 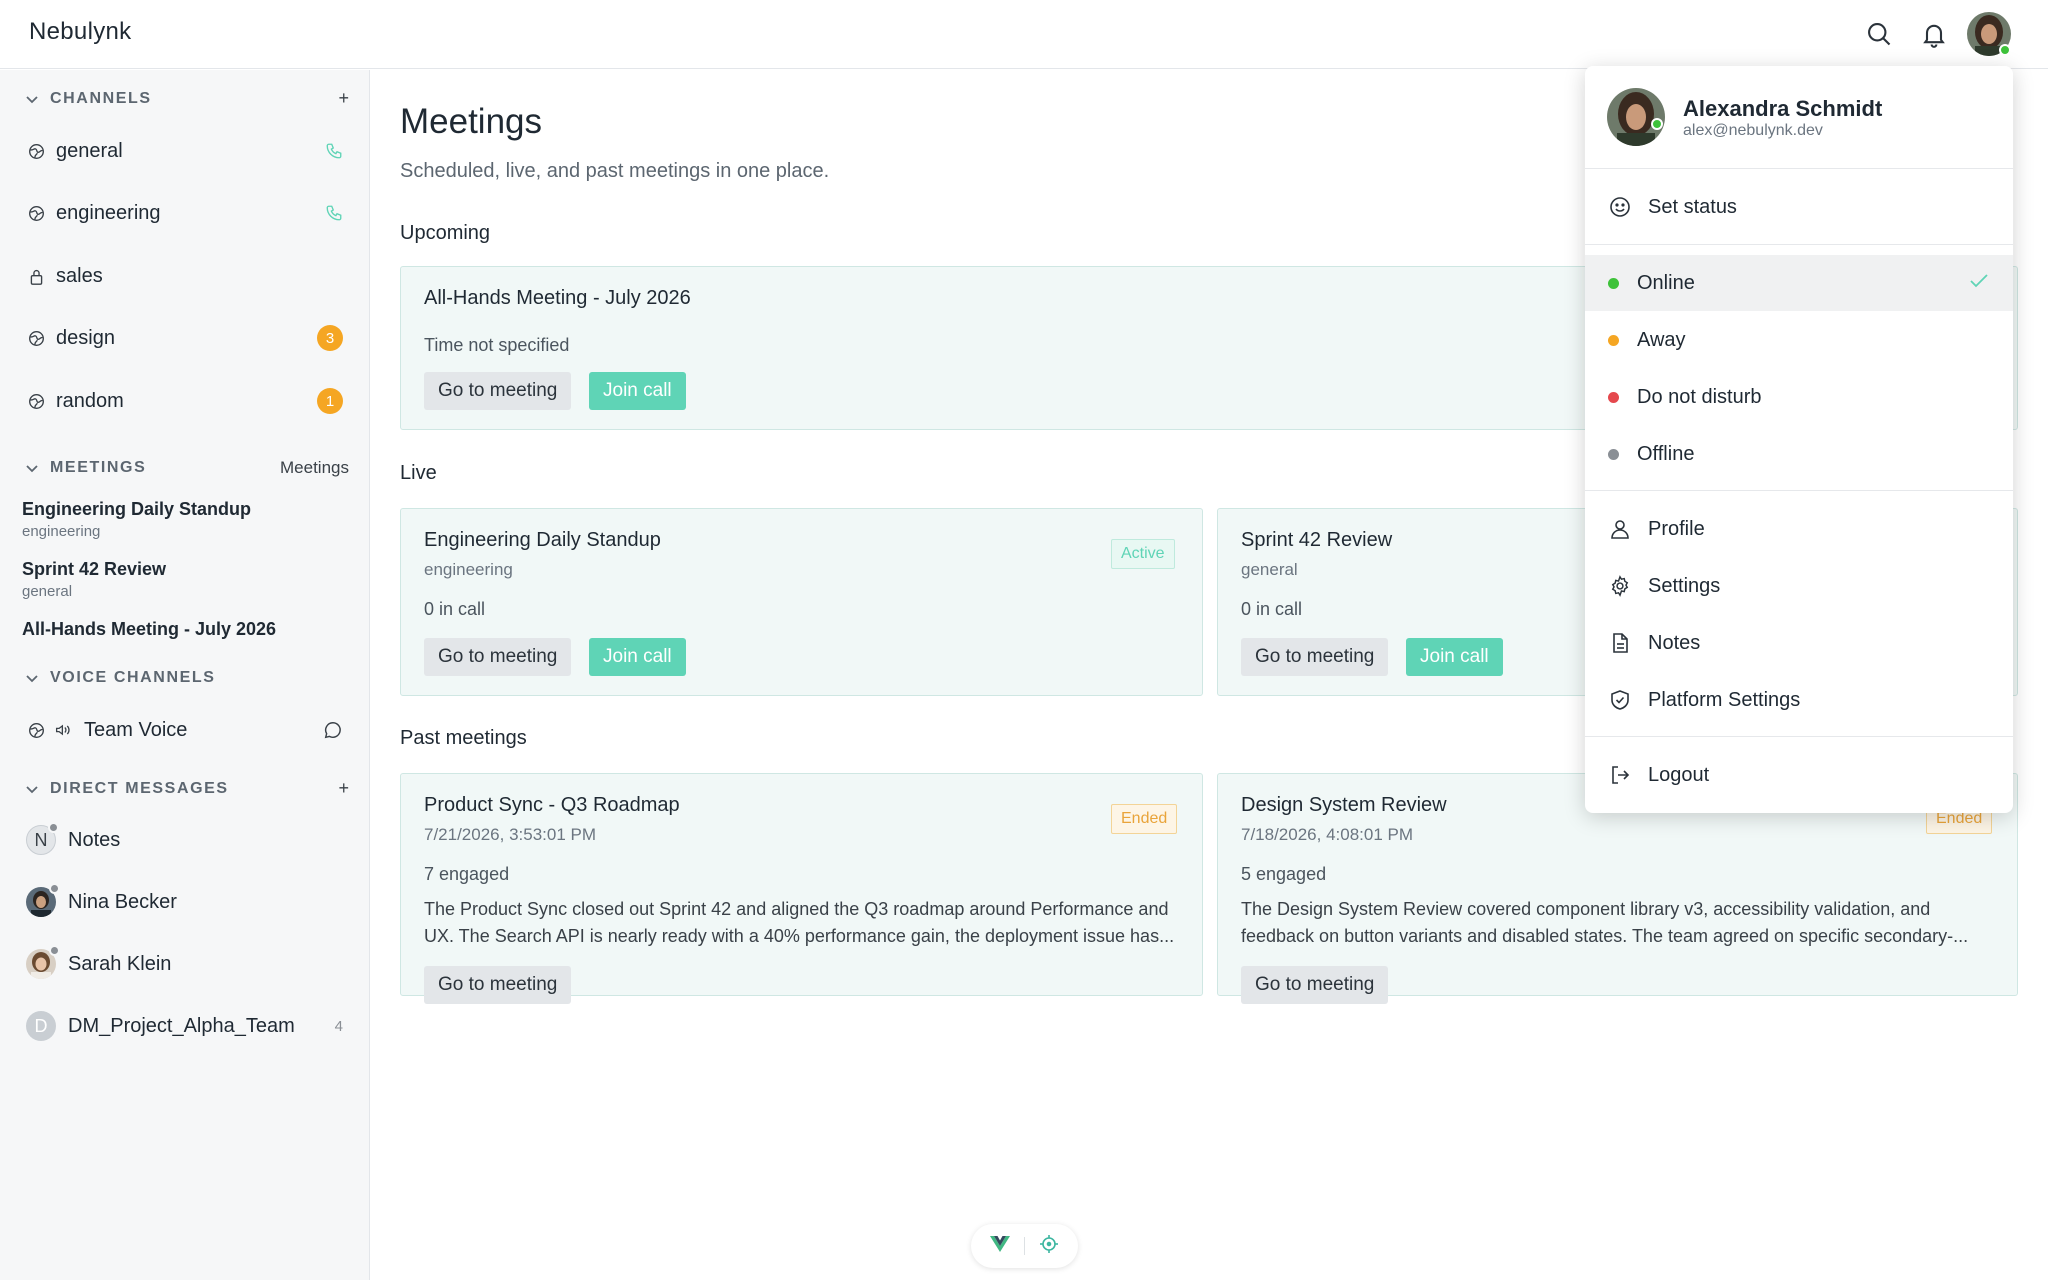 What do you see at coordinates (184, 276) in the screenshot?
I see `sidebar-channel-sales: sales` at bounding box center [184, 276].